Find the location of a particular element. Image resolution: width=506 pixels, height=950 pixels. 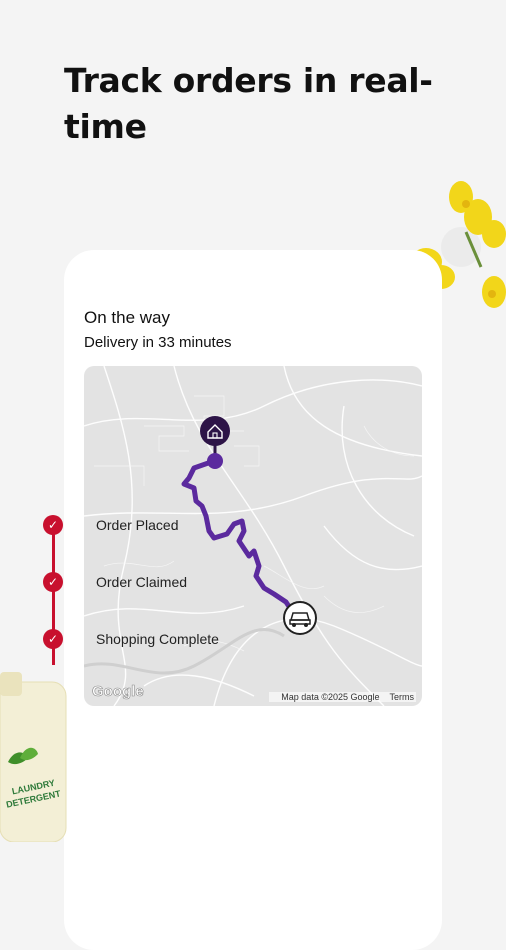

timeline-item-order-claimed: ✓ Order Claimed is located at coordinates (170, 582).